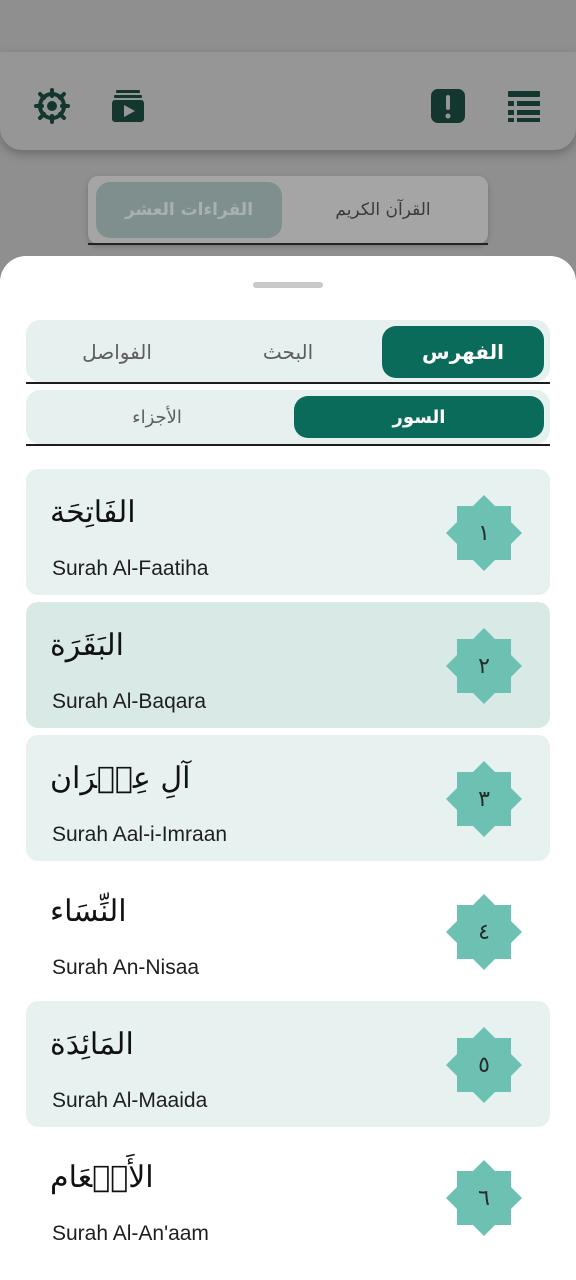 This screenshot has width=576, height=1280. What do you see at coordinates (87, 645) in the screenshot?
I see `surah-arabic-name: البَقَرَة` at bounding box center [87, 645].